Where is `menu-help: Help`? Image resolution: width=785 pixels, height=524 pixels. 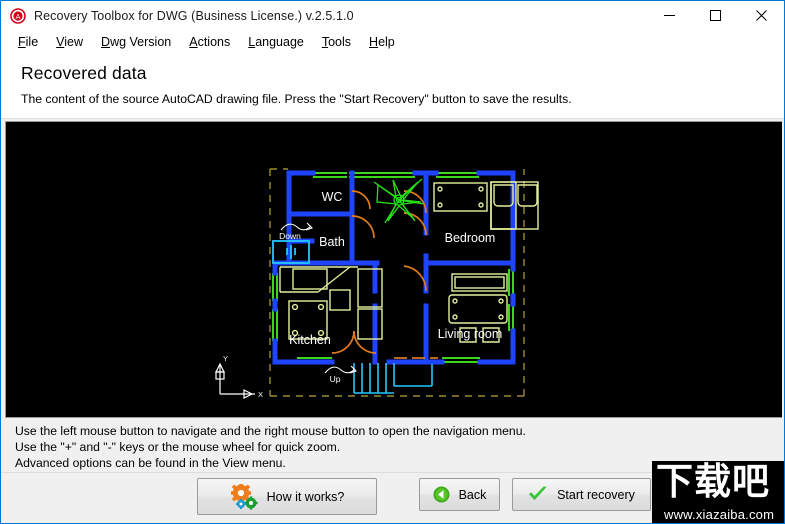 menu-help: Help is located at coordinates (382, 42).